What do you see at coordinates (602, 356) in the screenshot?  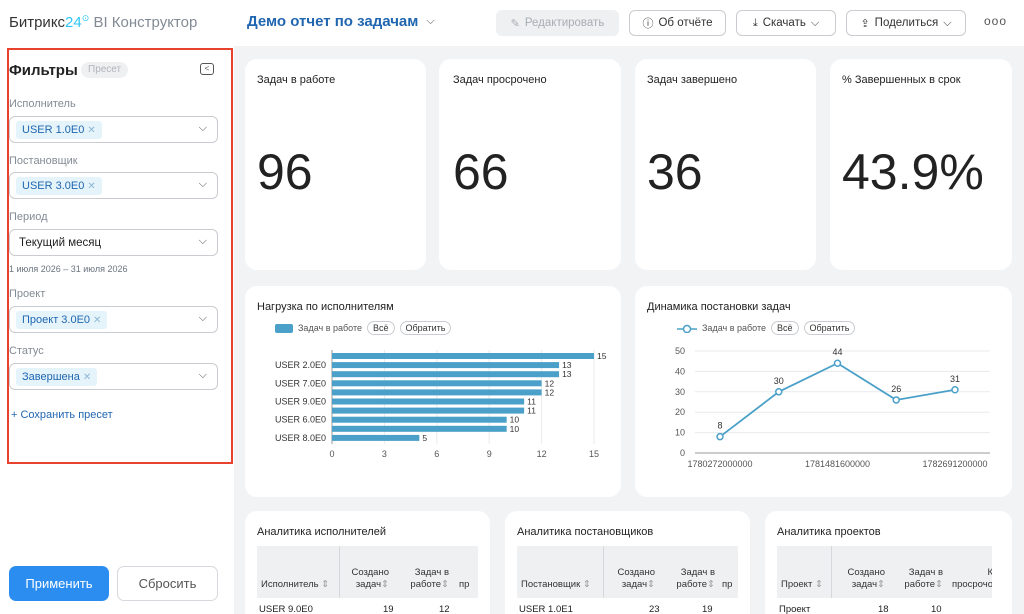 I see `bar-value-label: 15` at bounding box center [602, 356].